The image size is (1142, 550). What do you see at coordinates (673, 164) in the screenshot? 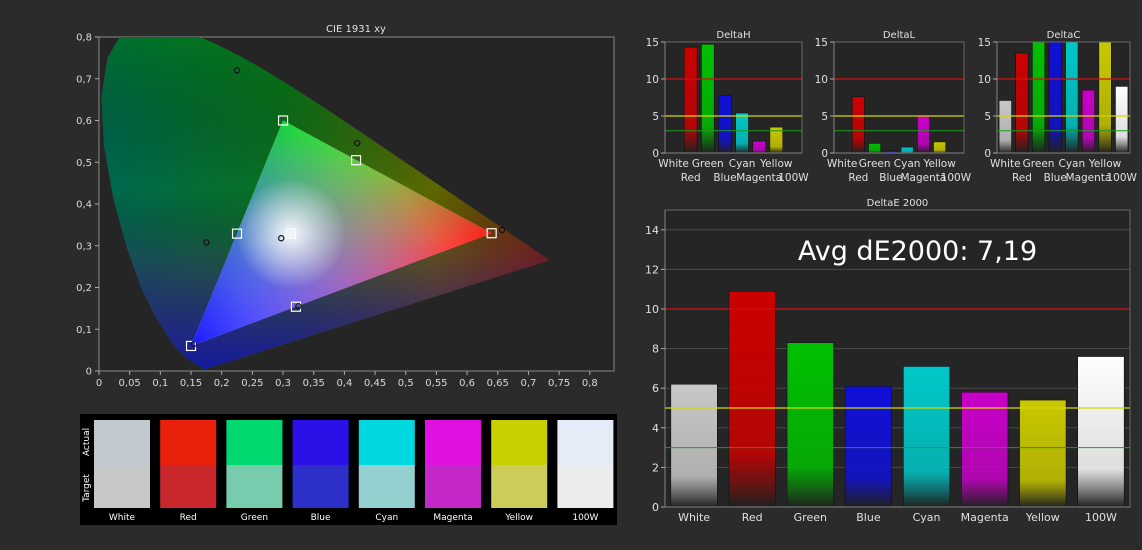
I see `category-label: White` at bounding box center [673, 164].